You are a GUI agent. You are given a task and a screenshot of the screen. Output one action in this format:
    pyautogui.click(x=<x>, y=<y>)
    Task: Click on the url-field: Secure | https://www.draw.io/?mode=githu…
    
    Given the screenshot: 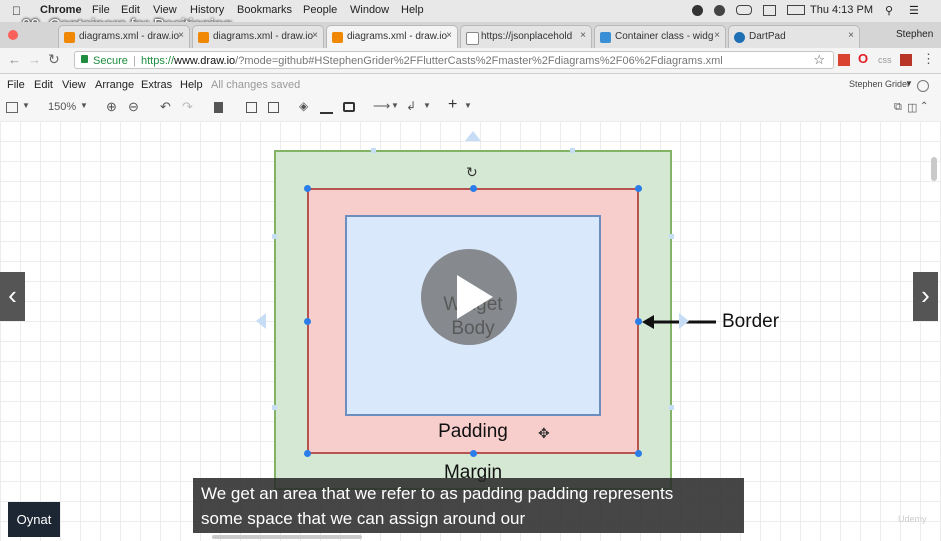 What is the action you would take?
    pyautogui.click(x=454, y=60)
    